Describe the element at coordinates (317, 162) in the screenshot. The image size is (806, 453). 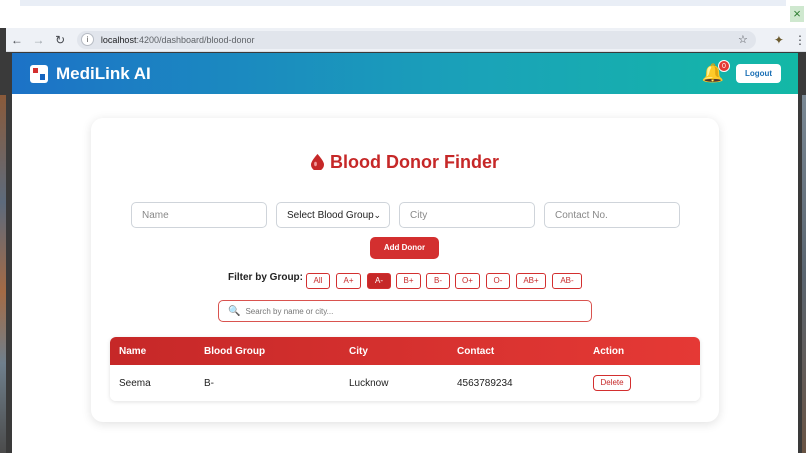
I see `blood-drop-icon` at that location.